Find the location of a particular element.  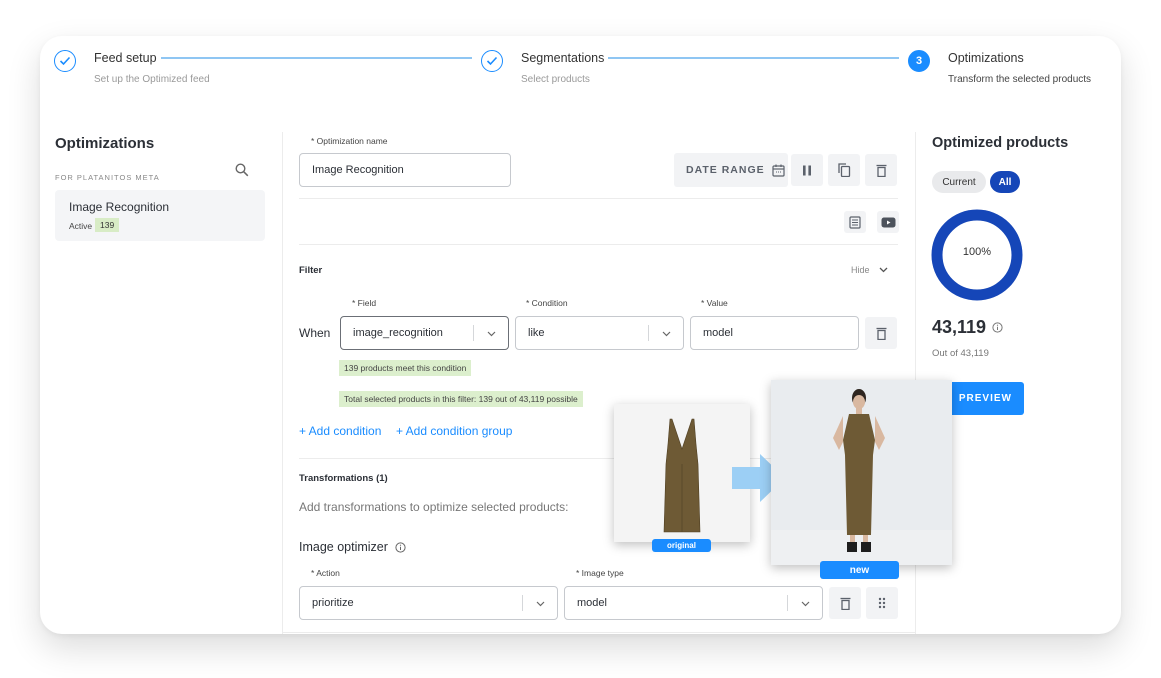

hide-filter-toggle: Hide is located at coordinates (869, 270).